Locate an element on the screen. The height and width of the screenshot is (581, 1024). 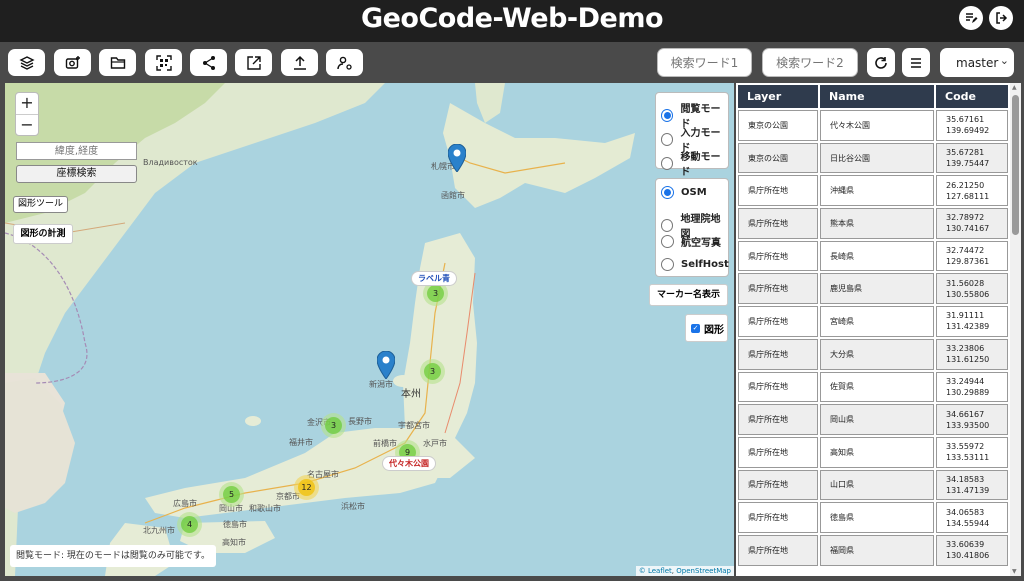
table-row: 県庁所在地 長崎県 32.74472 129.87361 is located at coordinates (873, 256).